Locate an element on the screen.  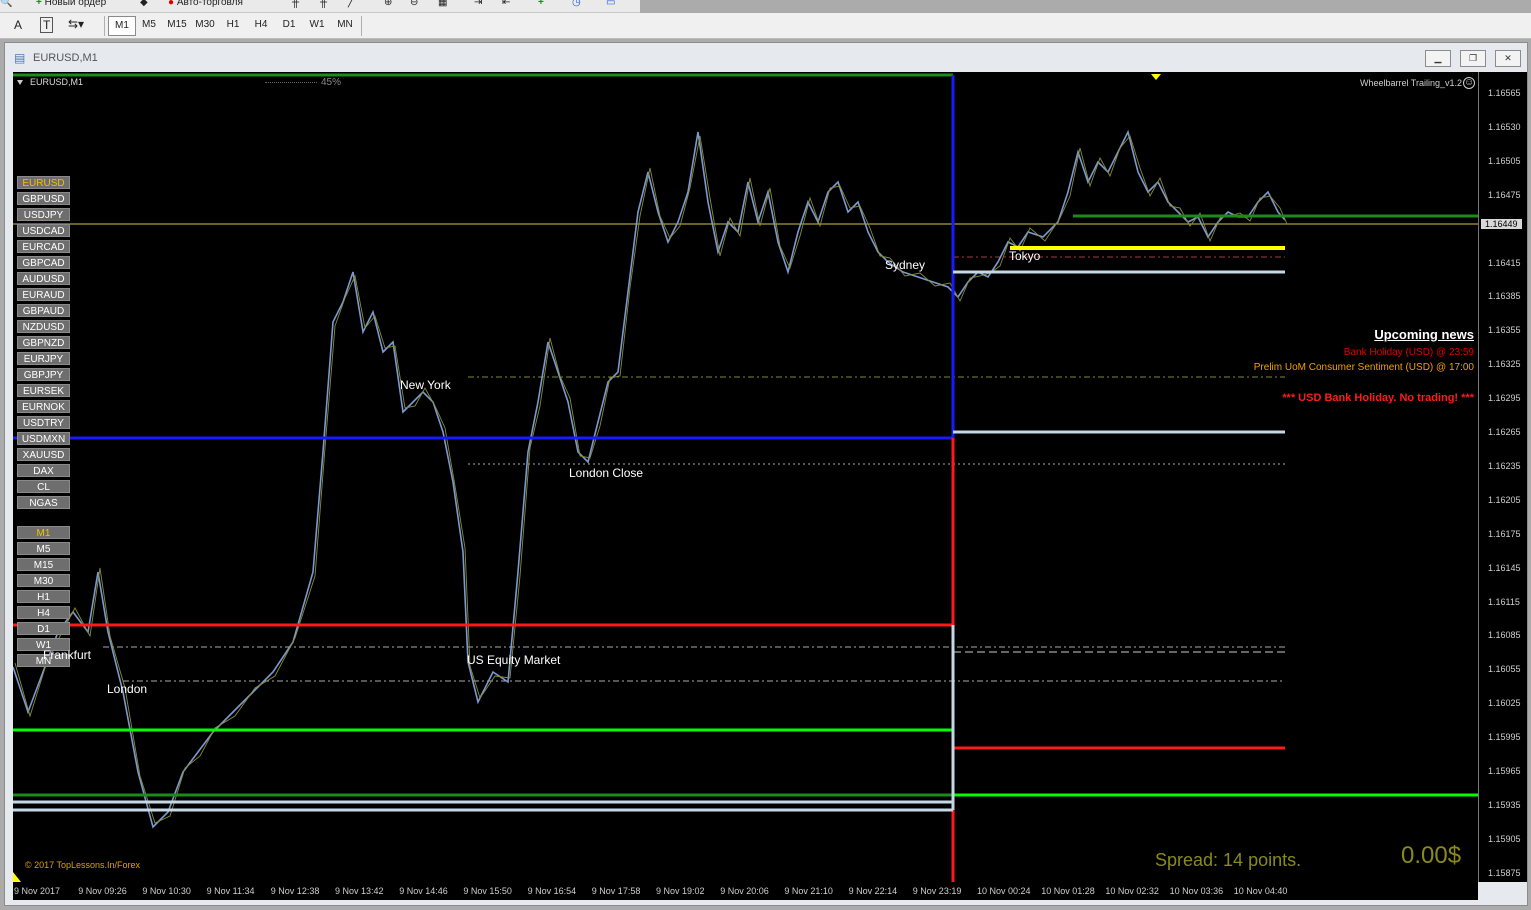
restore-button: ❐ is located at coordinates (1473, 58).